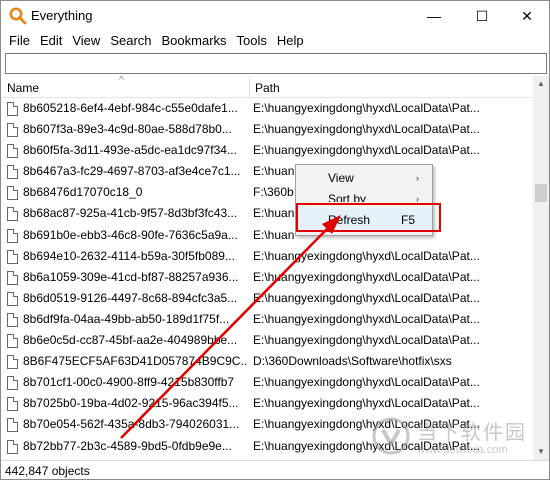 The image size is (550, 480). I want to click on menu-file: File, so click(19, 41).